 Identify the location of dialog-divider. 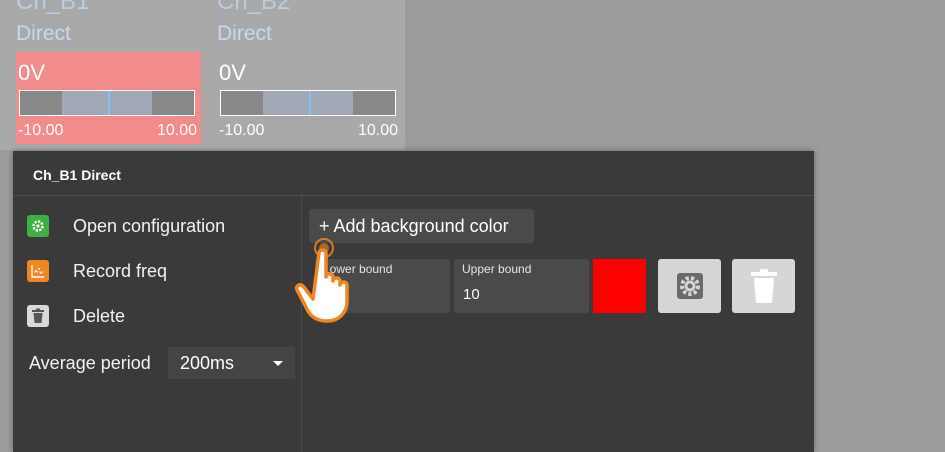
(413, 195).